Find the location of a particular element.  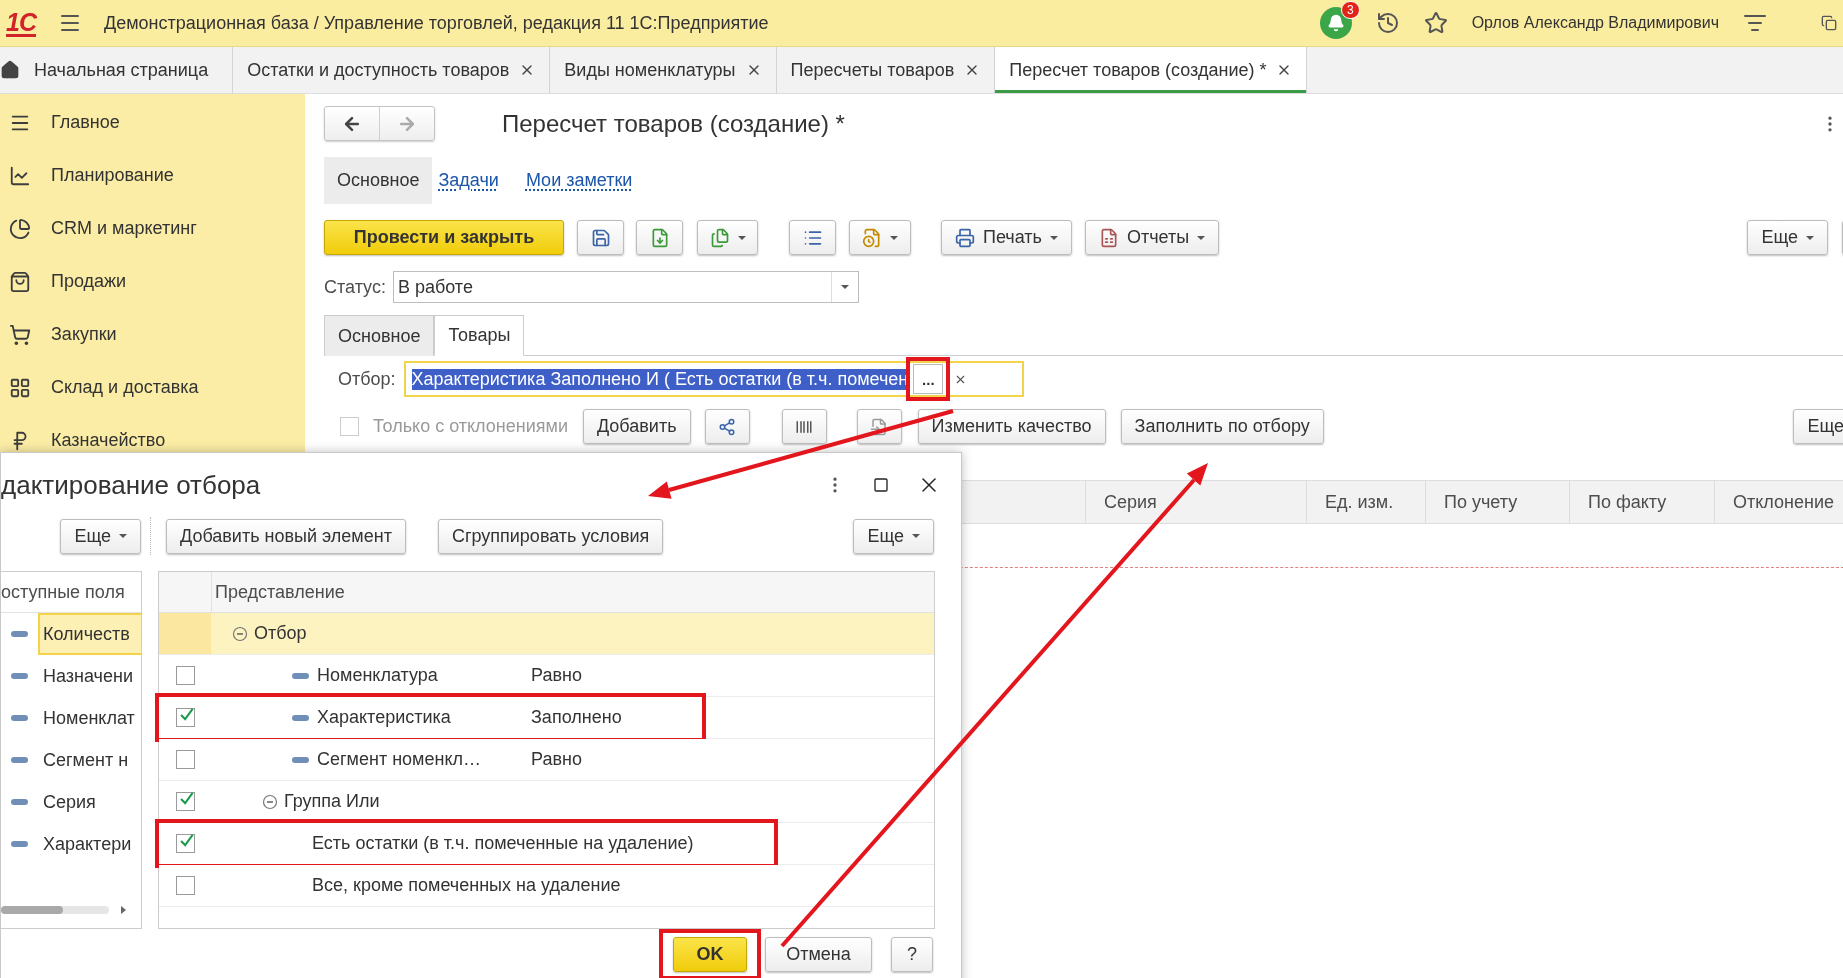

add-element-button: Добавить новый элемент is located at coordinates (286, 536).